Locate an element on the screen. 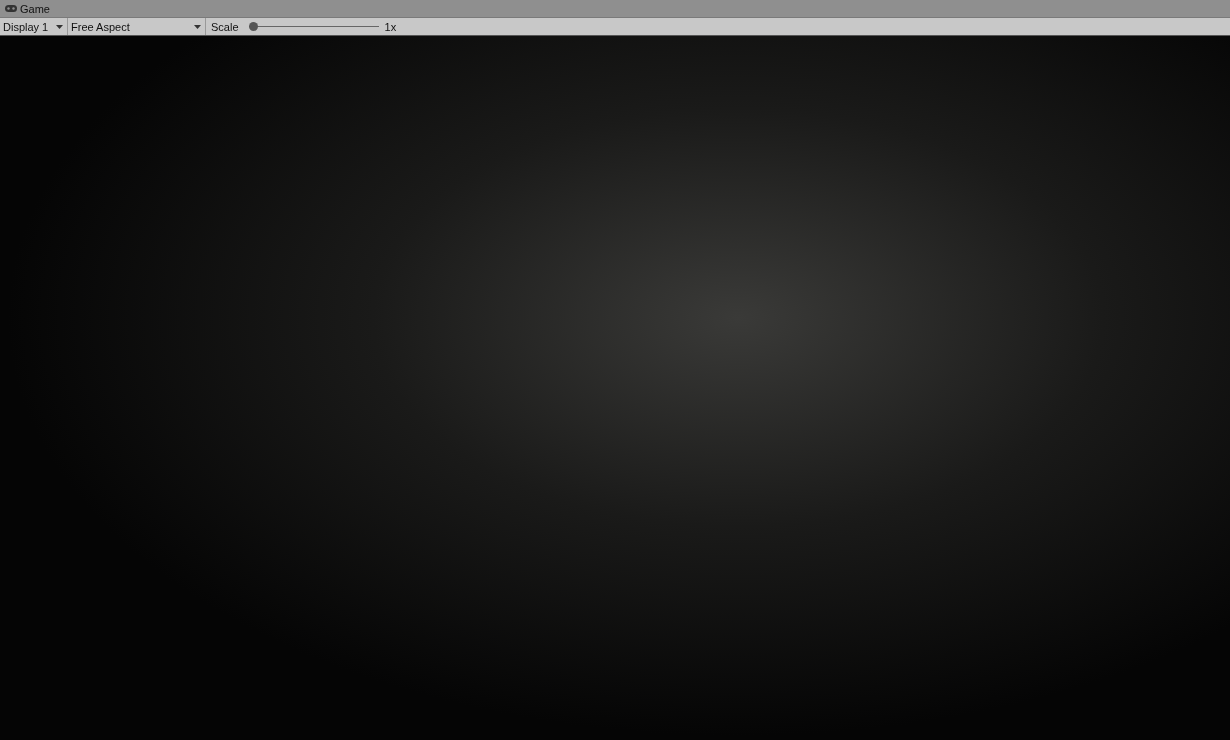 This screenshot has width=1230, height=740. gamepad-icon is located at coordinates (11, 8).